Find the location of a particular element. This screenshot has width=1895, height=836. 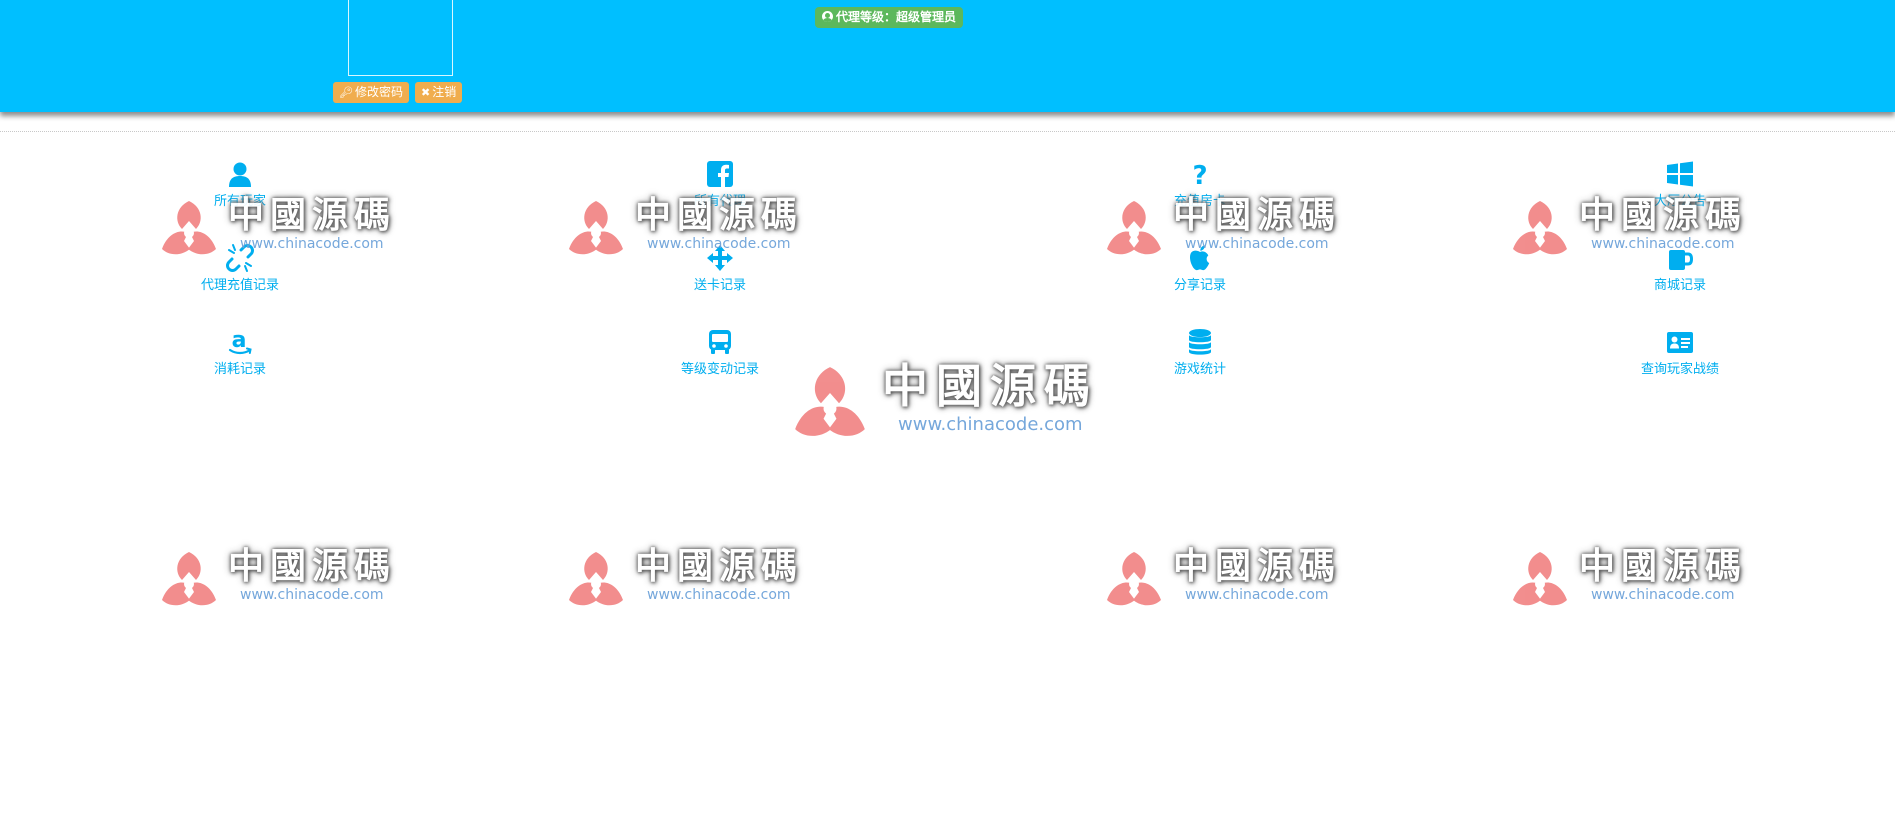

menu-item-recharge-cards: ? 充值房卡 is located at coordinates (1200, 192).